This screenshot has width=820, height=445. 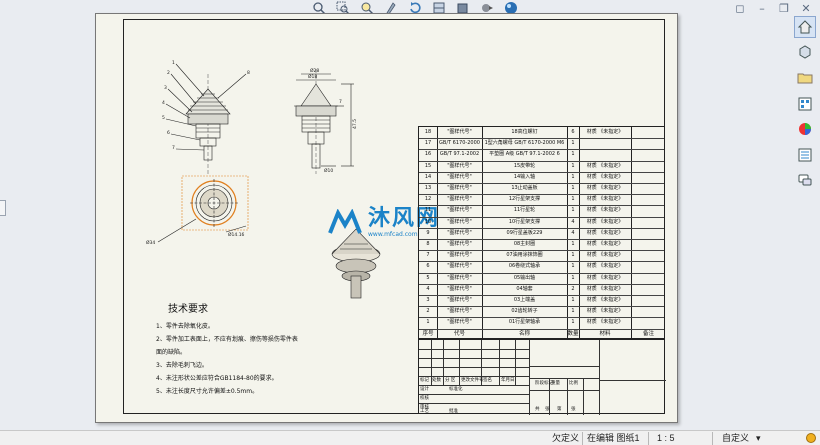 What do you see at coordinates (355, 124) in the screenshot?
I see `dim-h1: 47.5` at bounding box center [355, 124].